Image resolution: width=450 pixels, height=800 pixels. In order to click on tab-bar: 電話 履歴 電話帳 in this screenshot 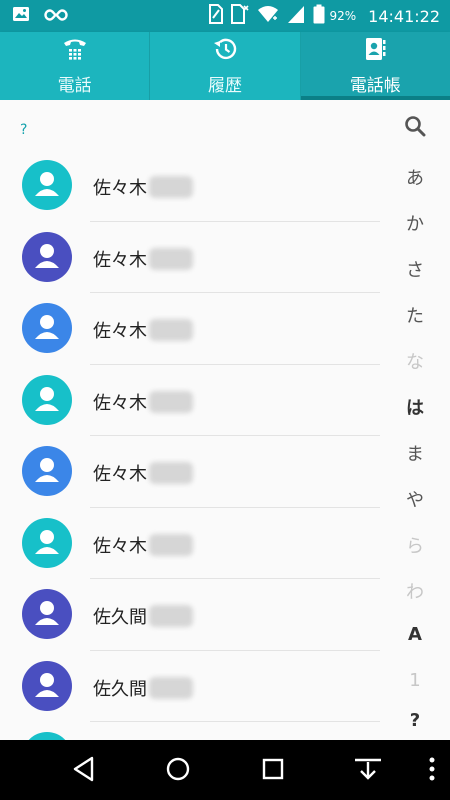, I will do `click(225, 66)`.